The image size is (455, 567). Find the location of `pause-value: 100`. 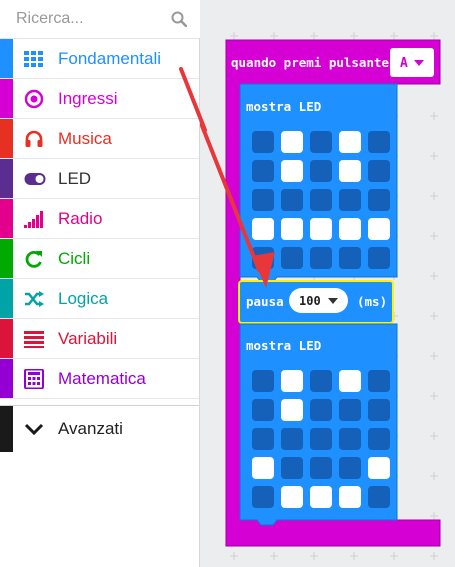

pause-value: 100 is located at coordinates (310, 301).